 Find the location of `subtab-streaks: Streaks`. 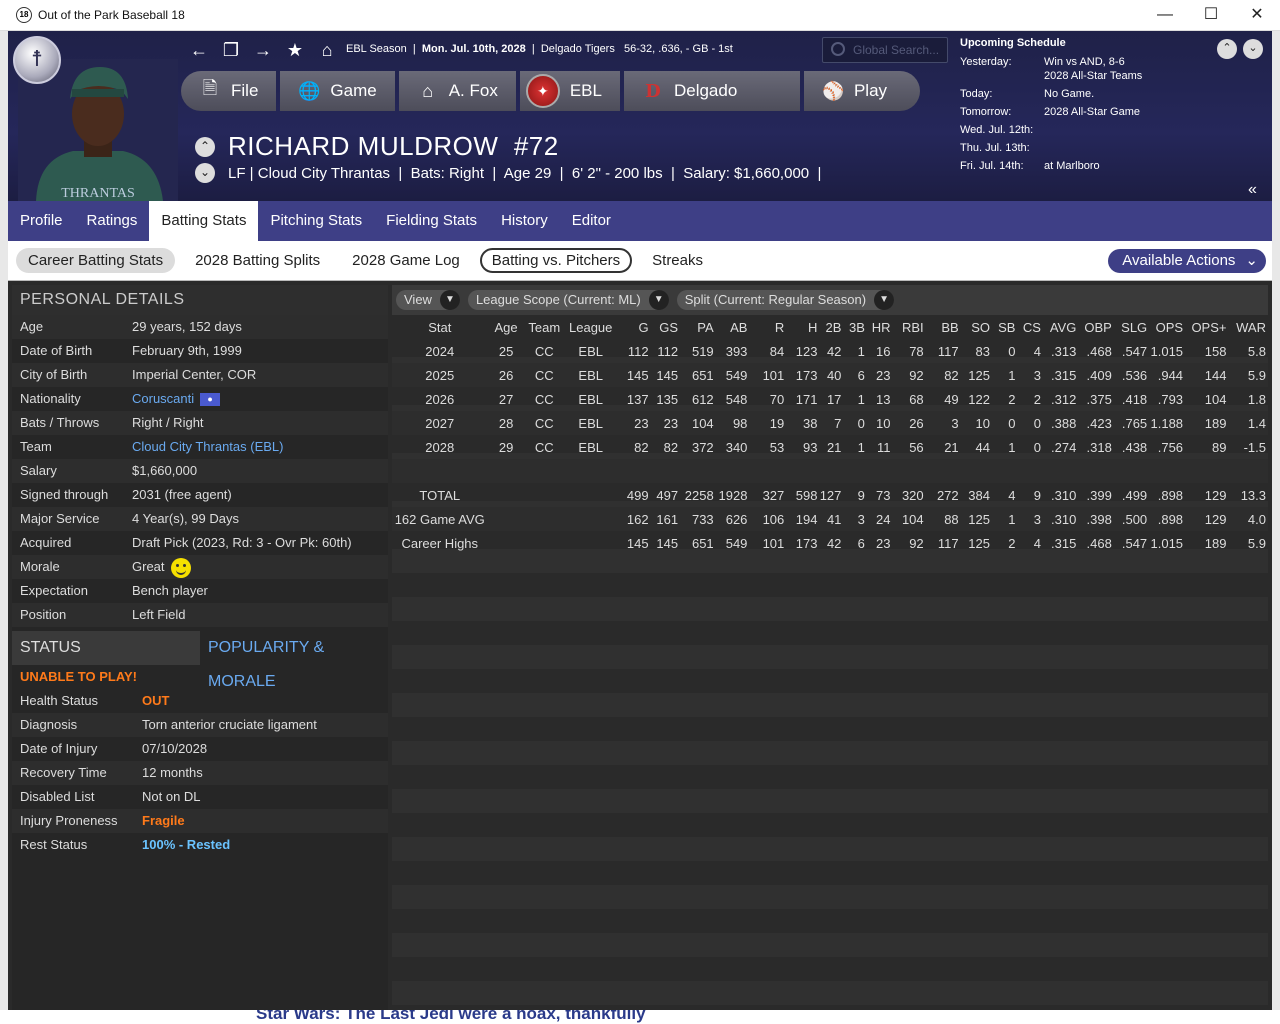

subtab-streaks: Streaks is located at coordinates (677, 260).